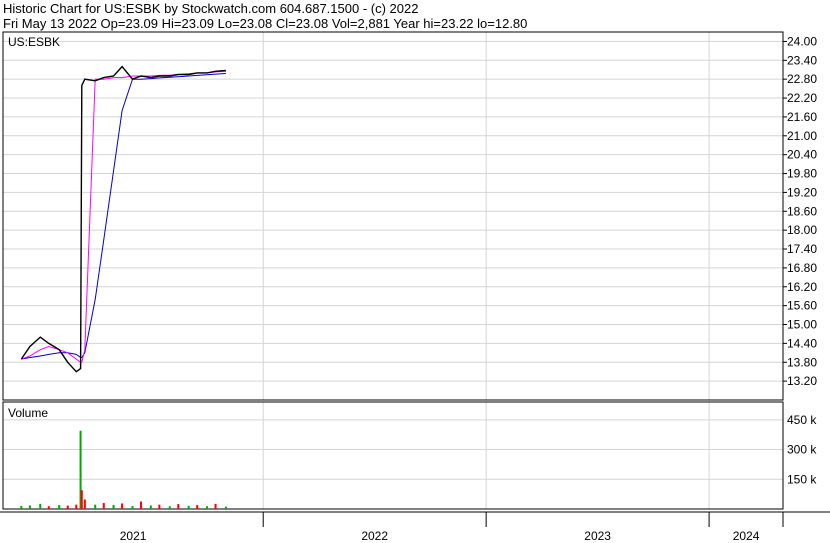 This screenshot has width=830, height=543. I want to click on volume-tick-label: 450 k, so click(802, 420).